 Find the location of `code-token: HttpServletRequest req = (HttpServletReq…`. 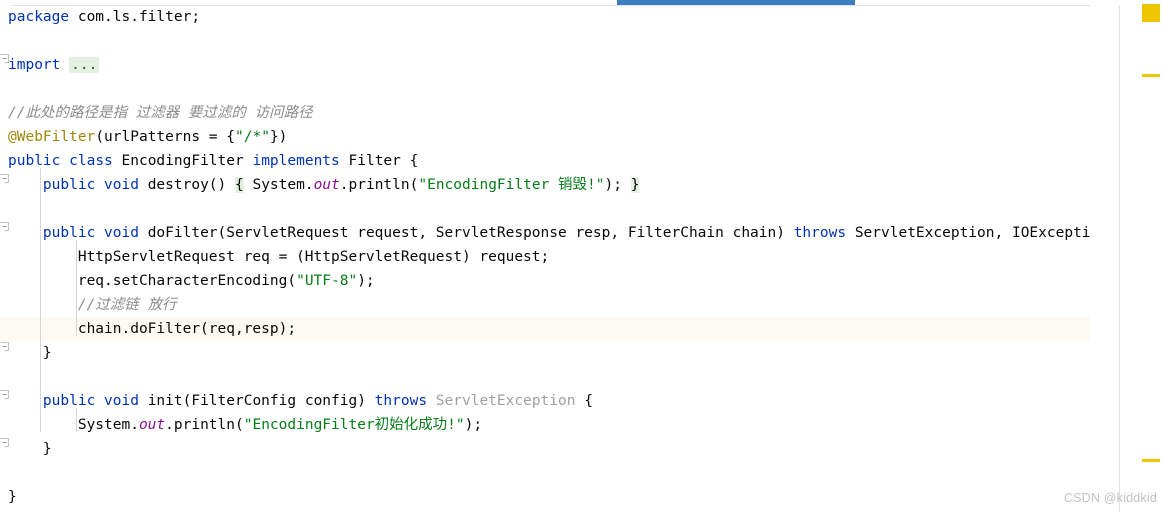

code-token: HttpServletRequest req = (HttpServletReq… is located at coordinates (279, 257).